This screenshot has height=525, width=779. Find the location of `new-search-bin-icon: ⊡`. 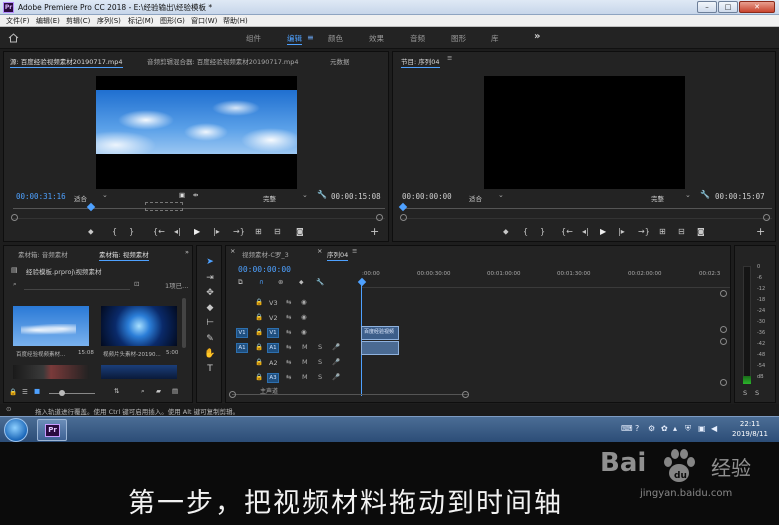

new-search-bin-icon: ⊡ is located at coordinates (136, 284).